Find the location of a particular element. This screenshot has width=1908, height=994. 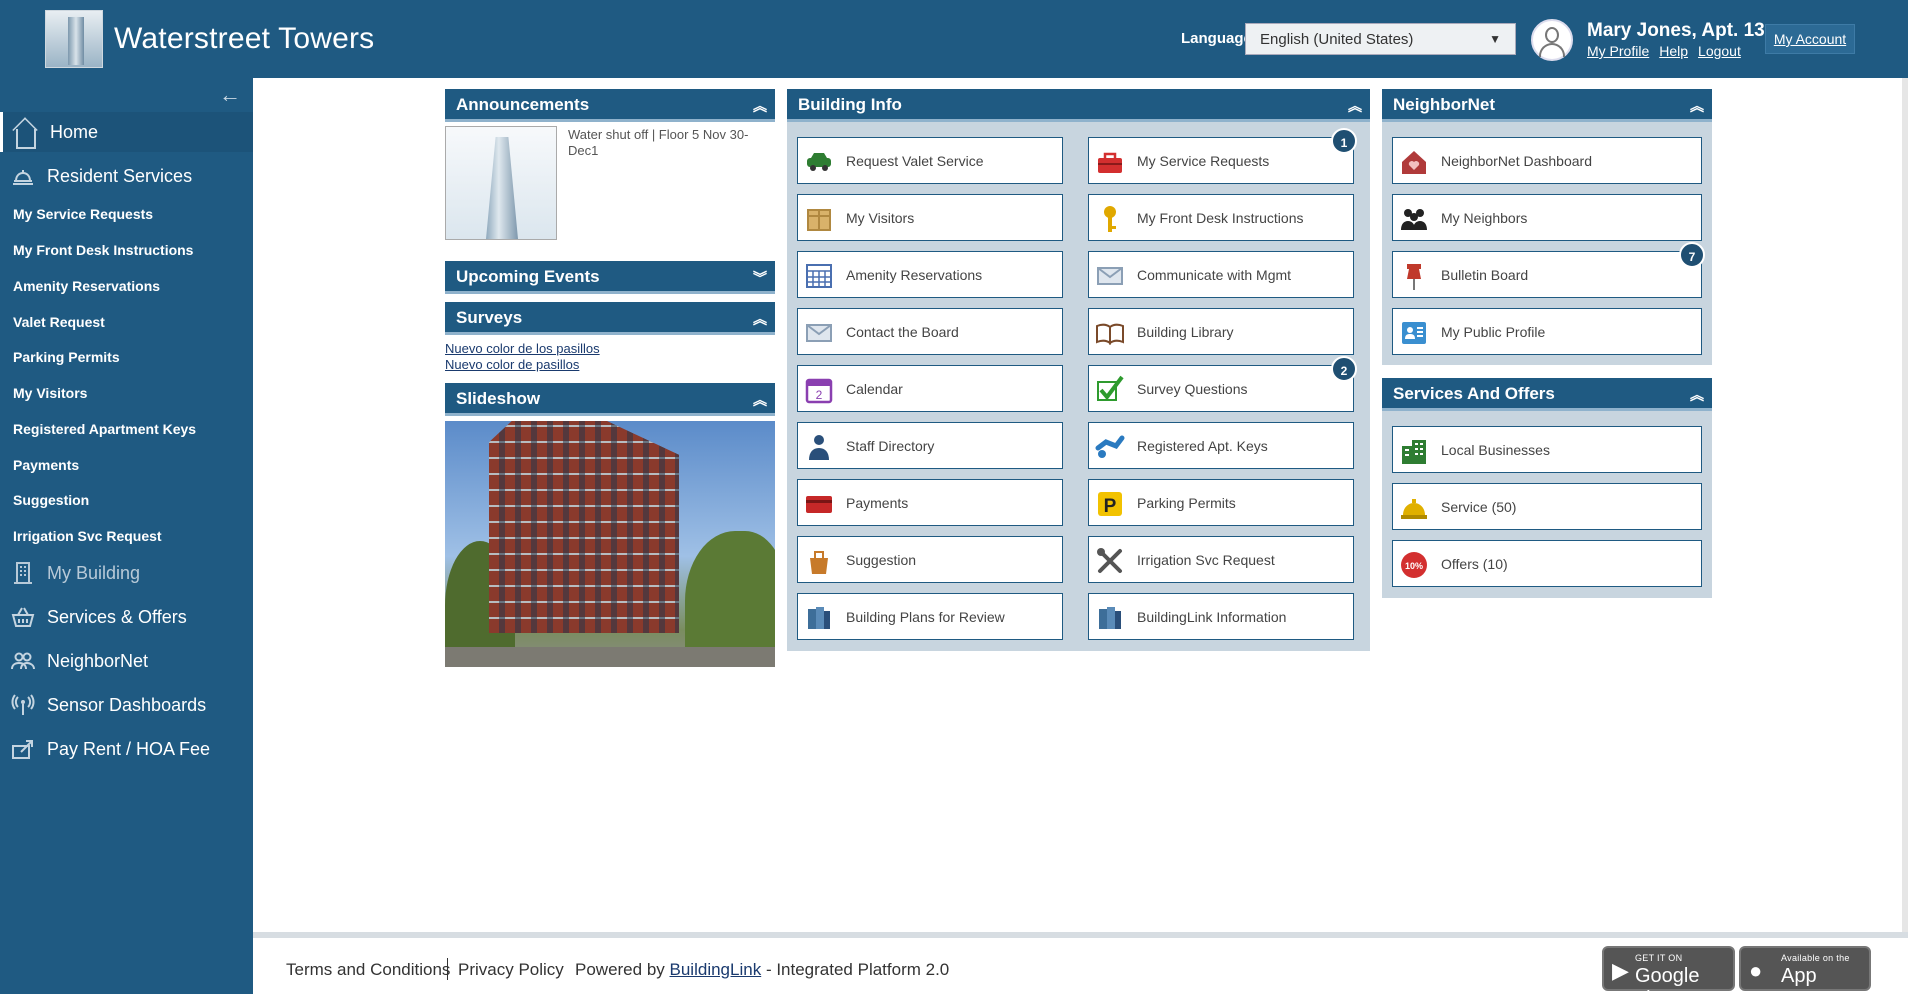

tile-amenity-reservations: Amenity Reservations is located at coordinates (930, 274).